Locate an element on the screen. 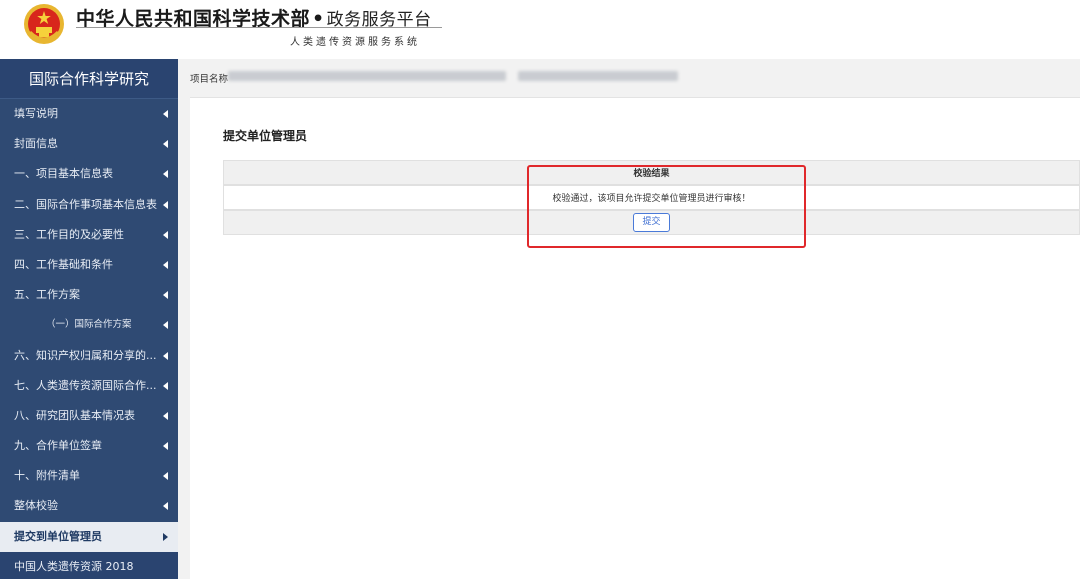 Image resolution: width=1080 pixels, height=579 pixels. system-name: 人类遗传资源服务系统 is located at coordinates (355, 42).